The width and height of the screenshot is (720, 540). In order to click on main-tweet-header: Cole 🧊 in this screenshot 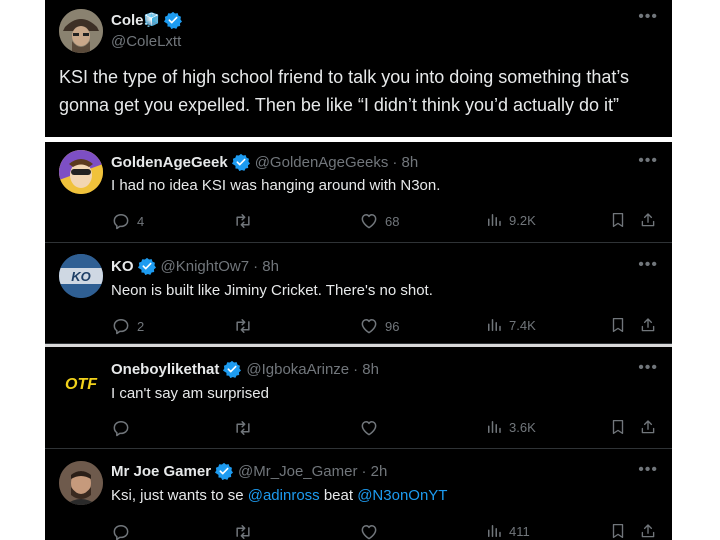, I will do `click(146, 20)`.